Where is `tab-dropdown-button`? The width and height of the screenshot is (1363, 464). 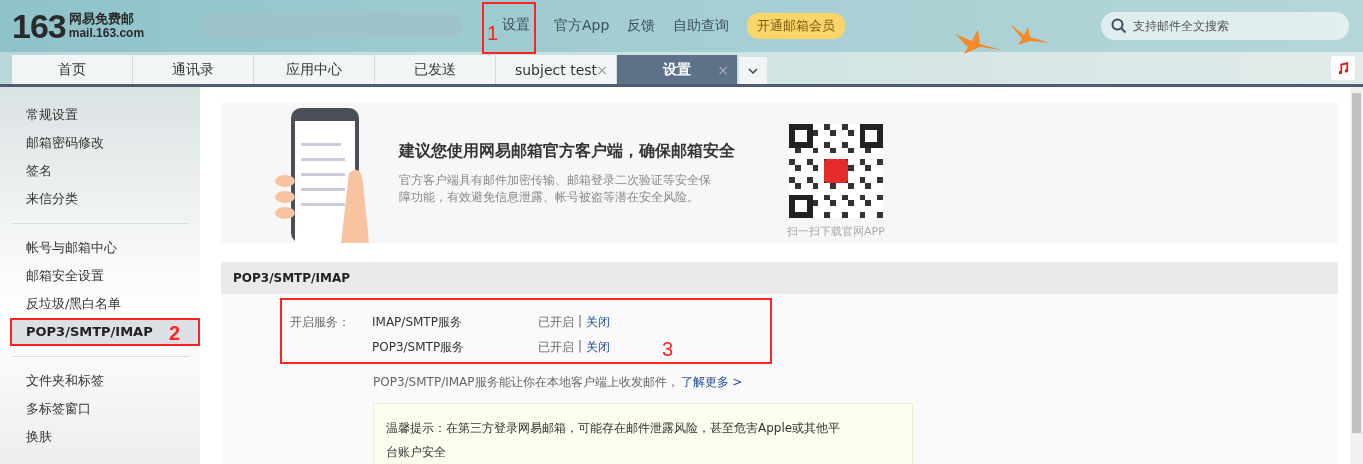 tab-dropdown-button is located at coordinates (753, 70).